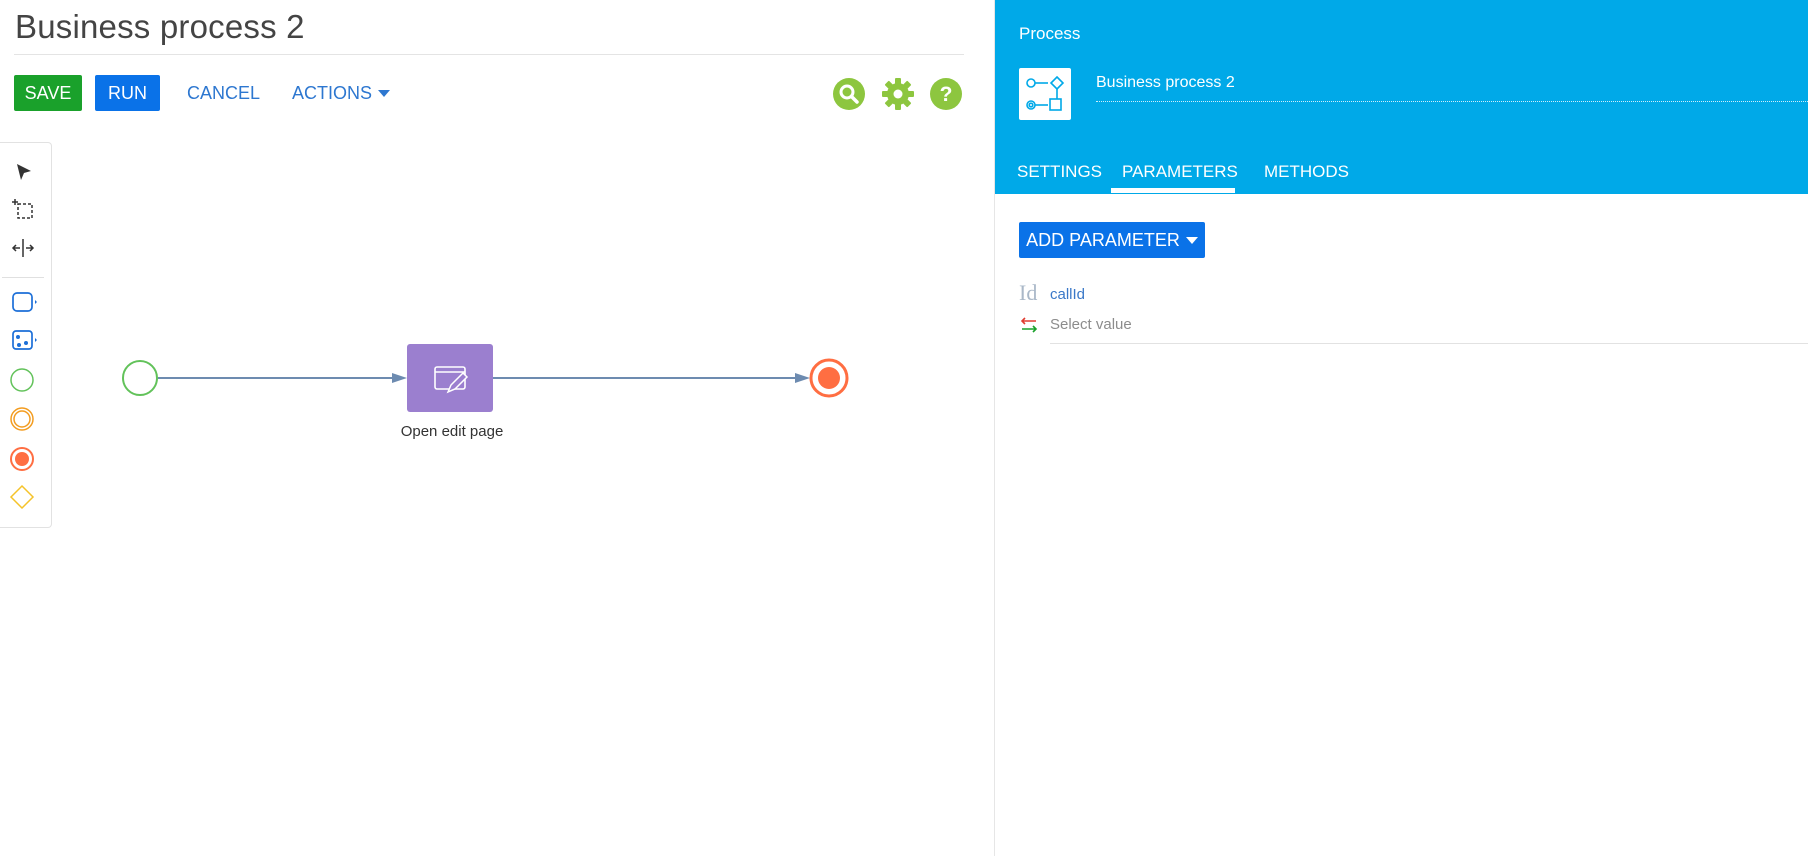  What do you see at coordinates (1059, 172) in the screenshot?
I see `tab-settings: SETTINGS` at bounding box center [1059, 172].